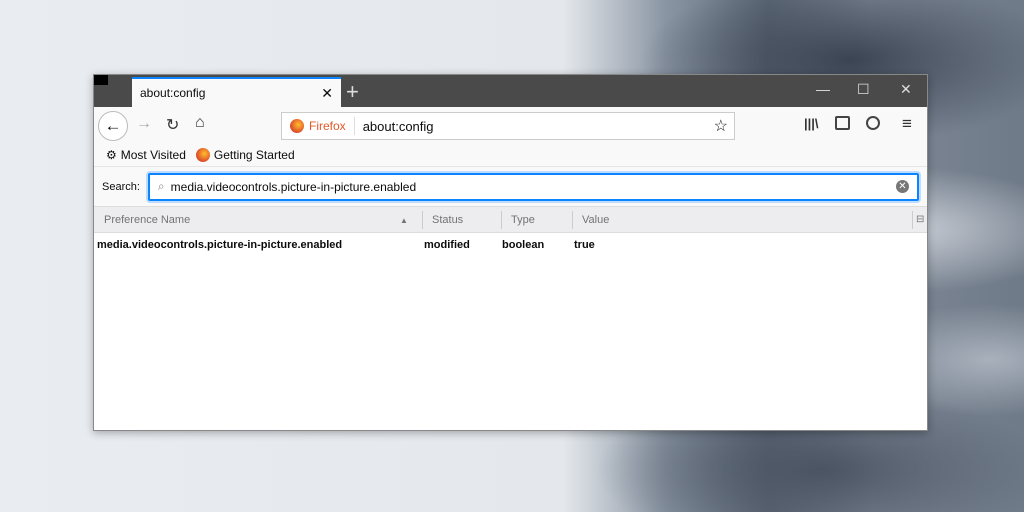  What do you see at coordinates (161, 186) in the screenshot?
I see `search-icon: ⌕` at bounding box center [161, 186].